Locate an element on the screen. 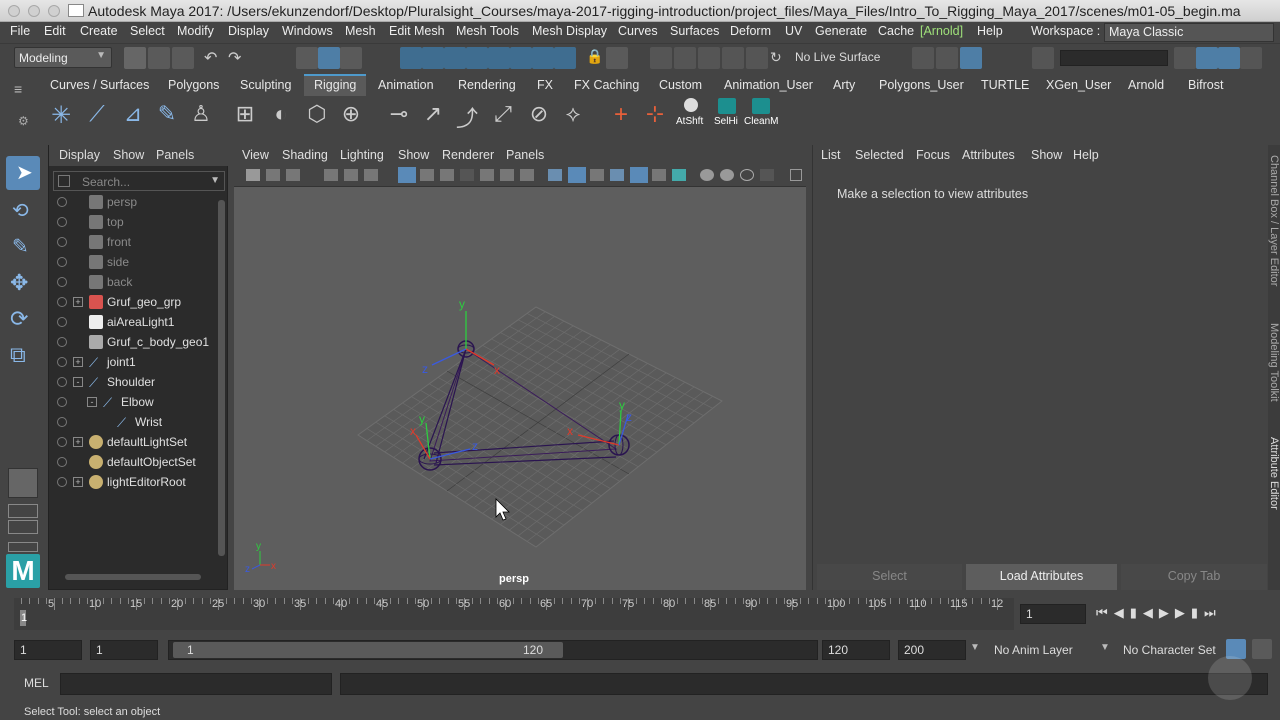  bookmarks-icon is located at coordinates (293, 175).